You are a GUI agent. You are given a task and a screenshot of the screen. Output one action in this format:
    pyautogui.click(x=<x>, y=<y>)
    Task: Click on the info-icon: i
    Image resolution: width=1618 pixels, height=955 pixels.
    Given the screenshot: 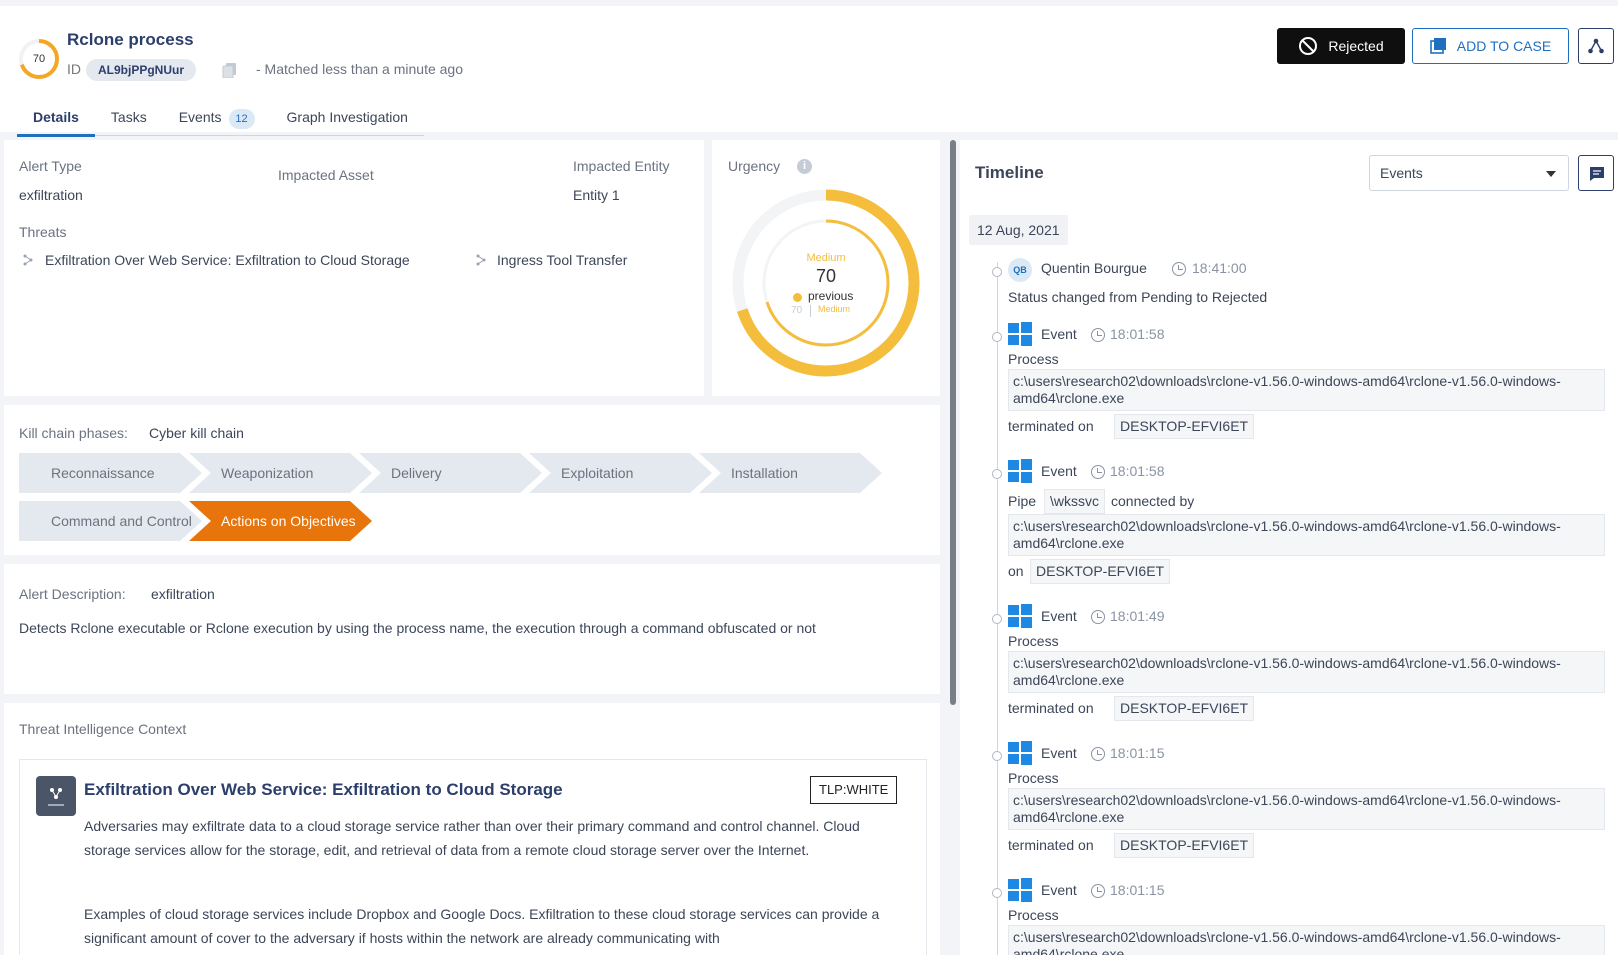 What is the action you would take?
    pyautogui.click(x=804, y=166)
    